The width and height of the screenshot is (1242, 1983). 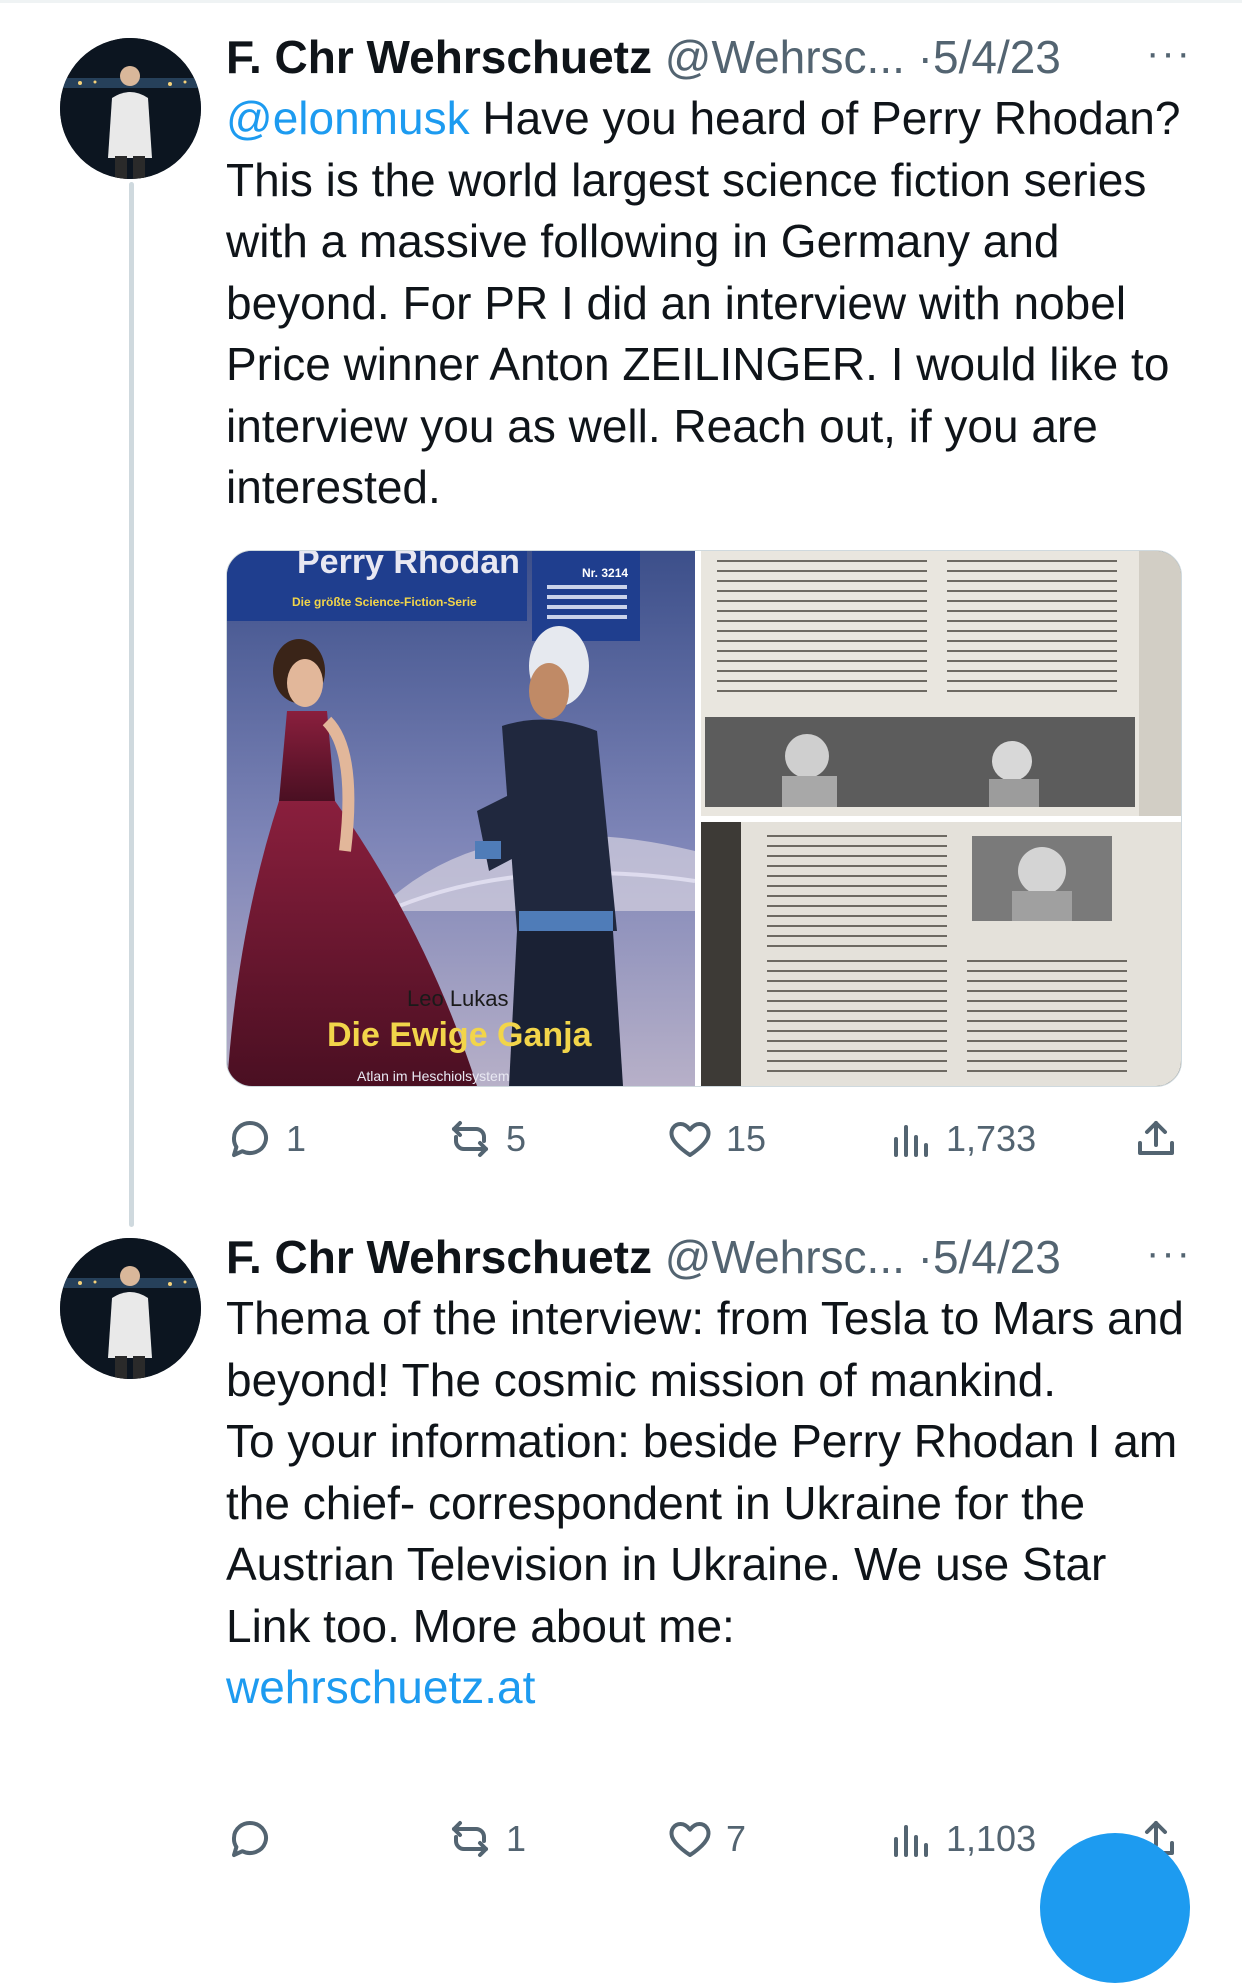 What do you see at coordinates (384, 602) in the screenshot?
I see `cover-tagline: Die größte Science-Fiction-Serie` at bounding box center [384, 602].